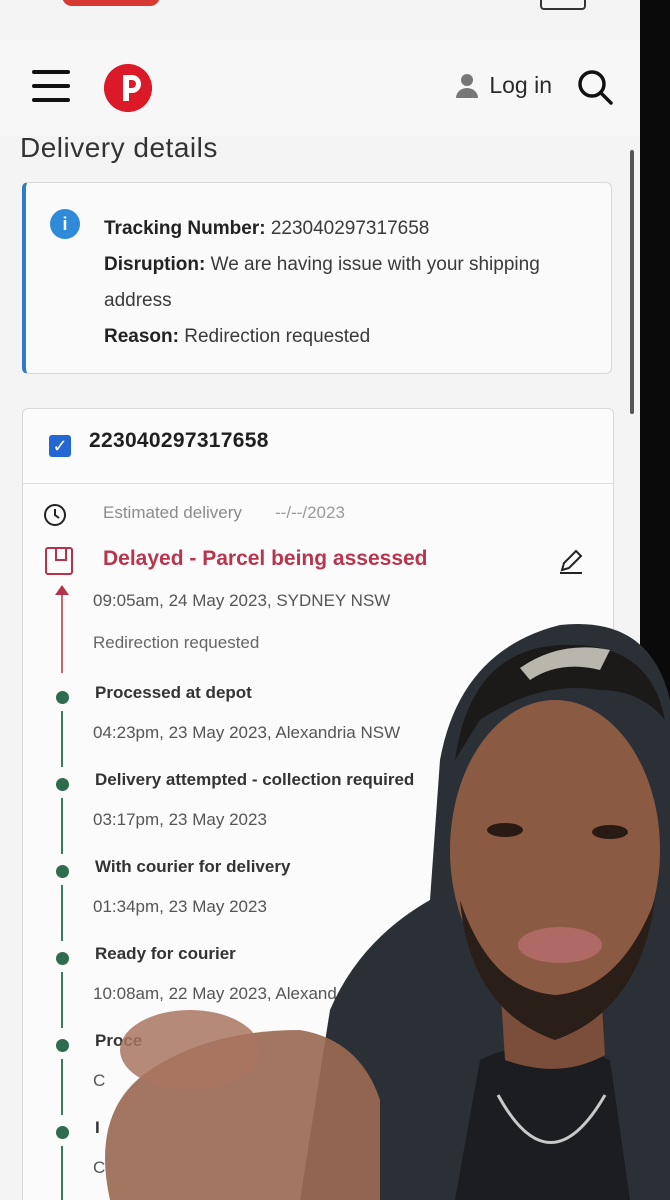  I want to click on current-status: Delayed - Parcel being assessed, so click(323, 563).